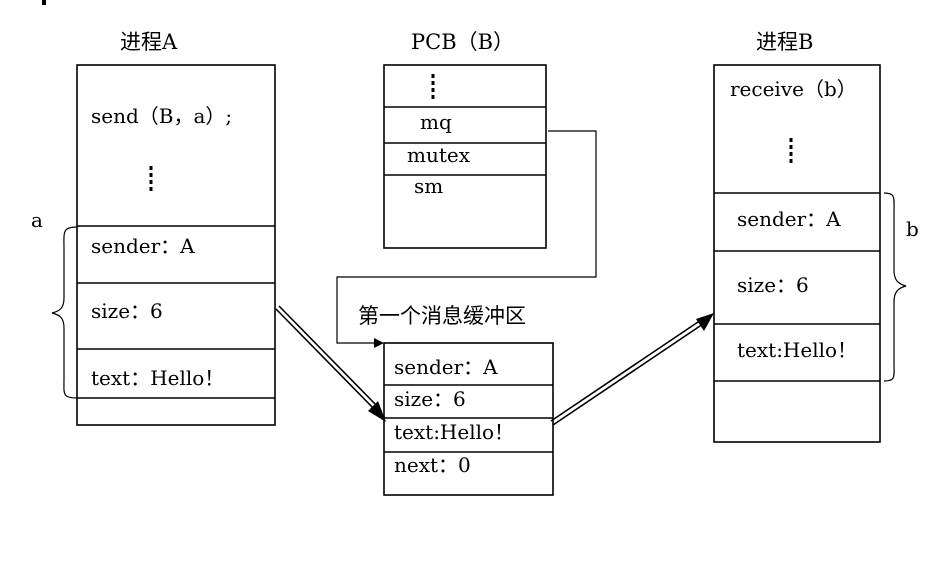  Describe the element at coordinates (895, 287) in the screenshot. I see `process-b-brace` at that location.